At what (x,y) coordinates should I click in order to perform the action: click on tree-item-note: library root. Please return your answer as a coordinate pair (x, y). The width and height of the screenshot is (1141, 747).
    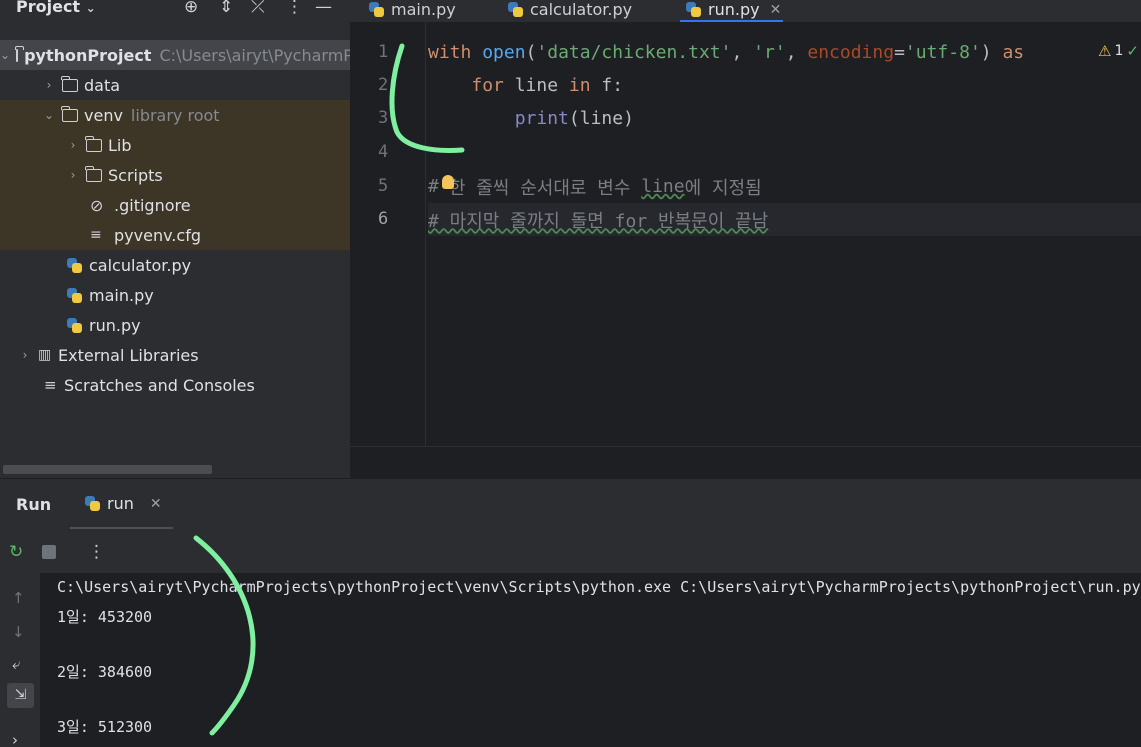
    Looking at the image, I should click on (175, 115).